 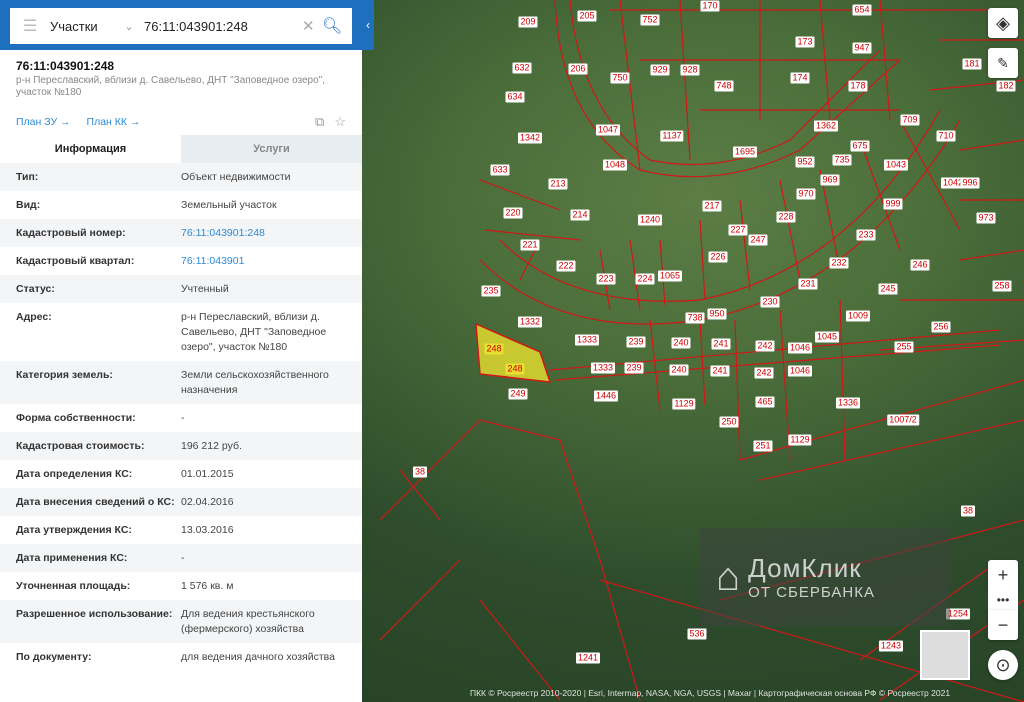 I want to click on parcel-label: 222, so click(x=566, y=266).